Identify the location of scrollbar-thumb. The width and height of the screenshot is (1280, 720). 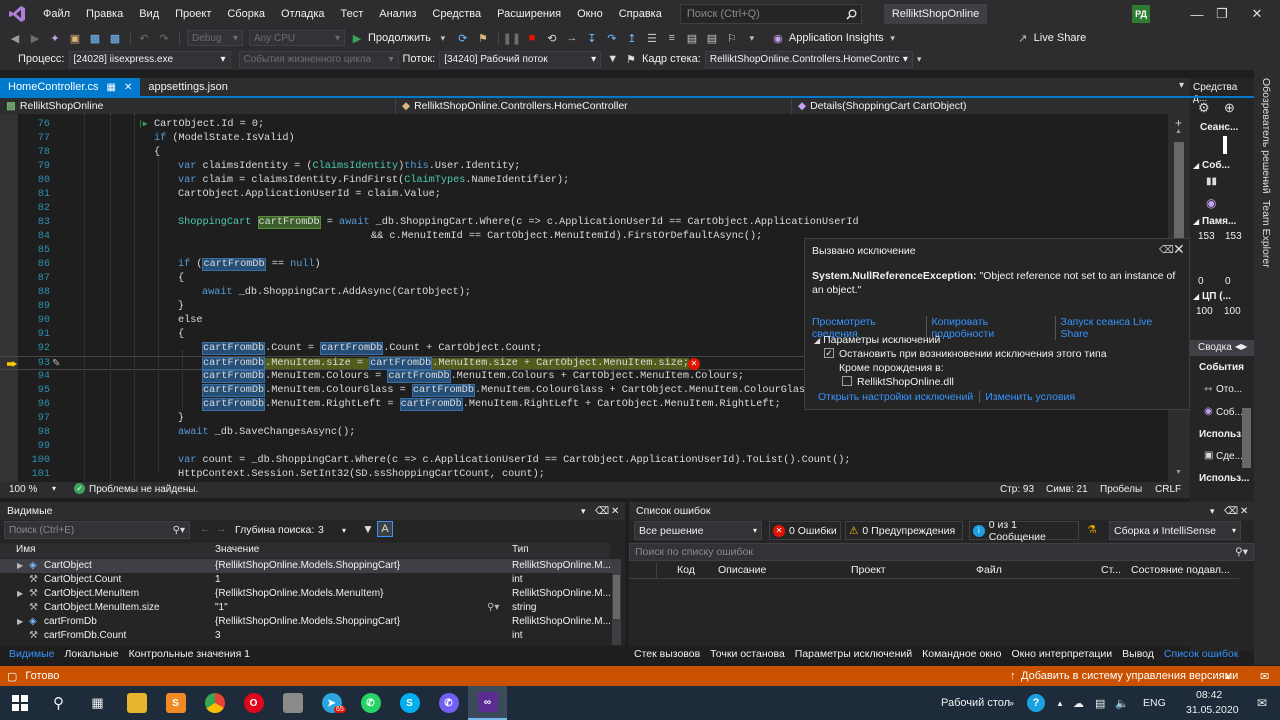
(616, 597).